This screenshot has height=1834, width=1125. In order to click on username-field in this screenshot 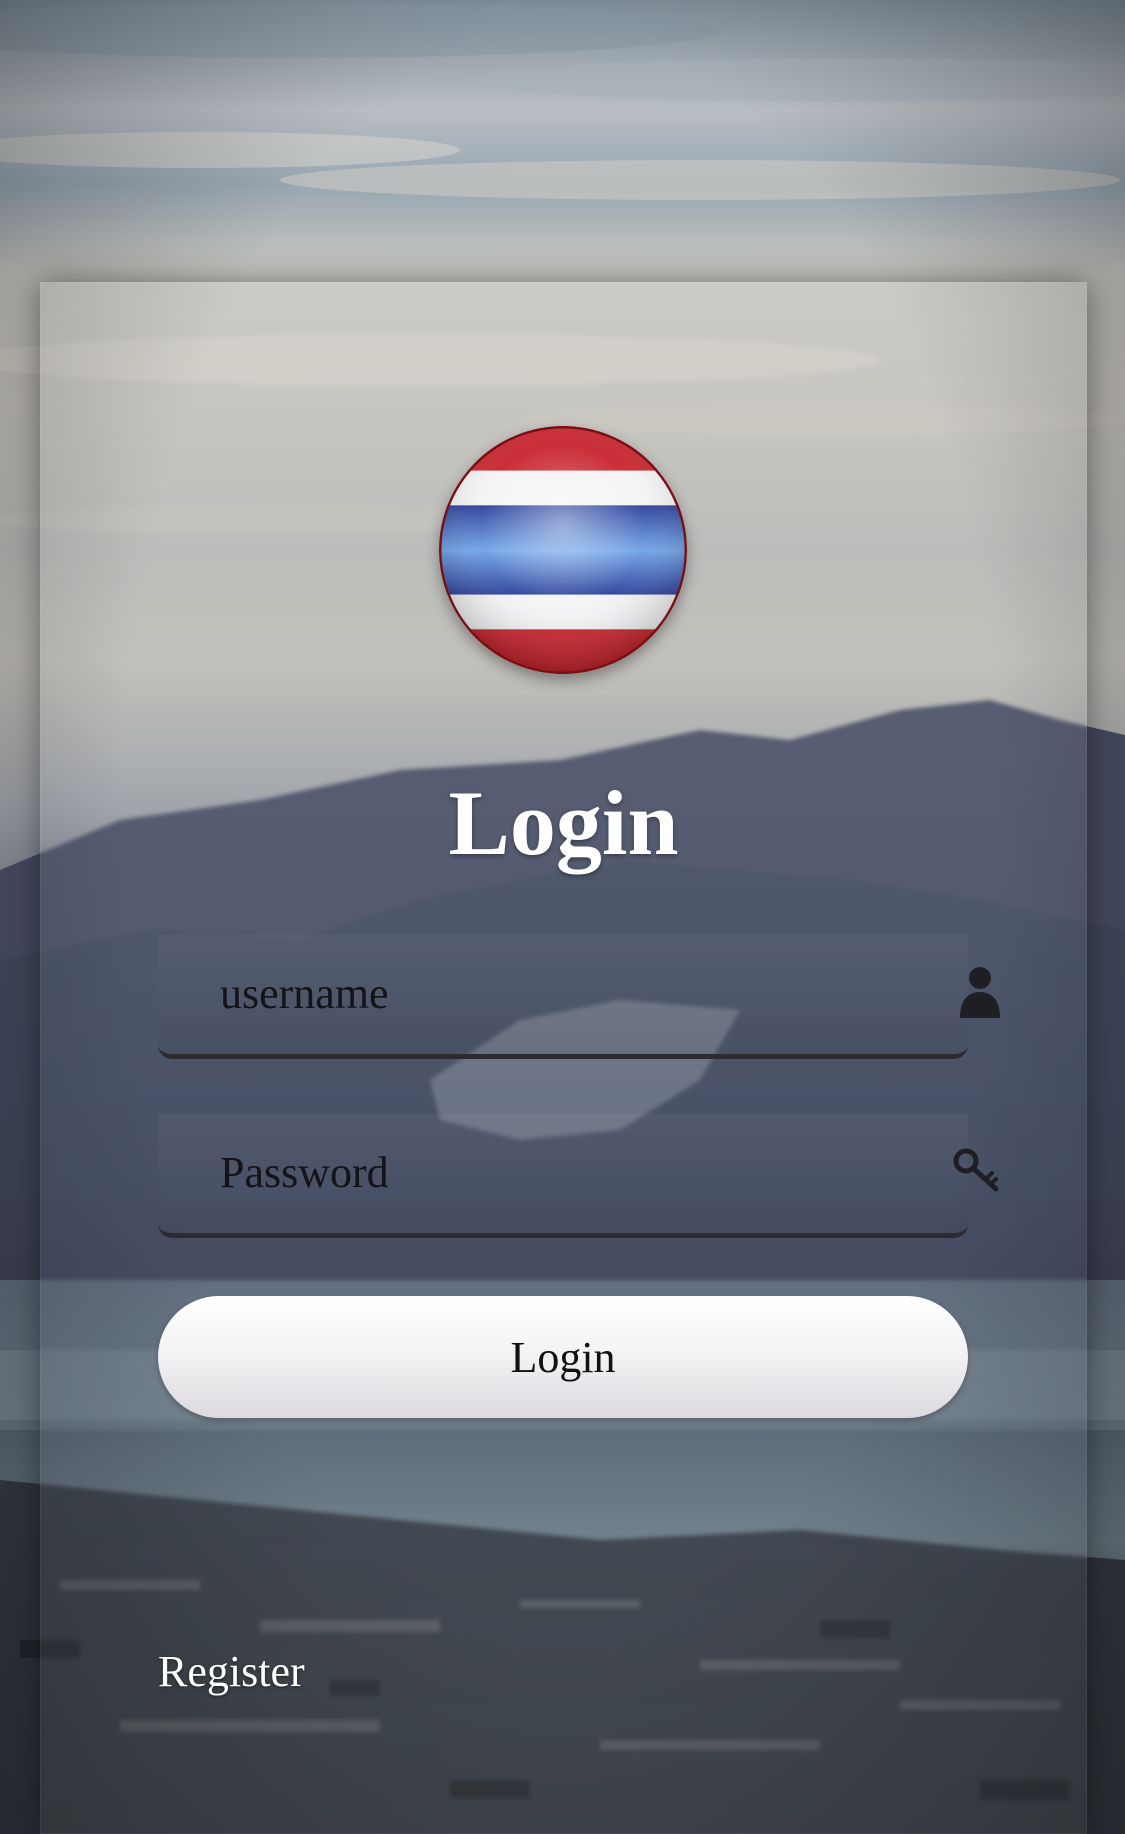, I will do `click(579, 997)`.